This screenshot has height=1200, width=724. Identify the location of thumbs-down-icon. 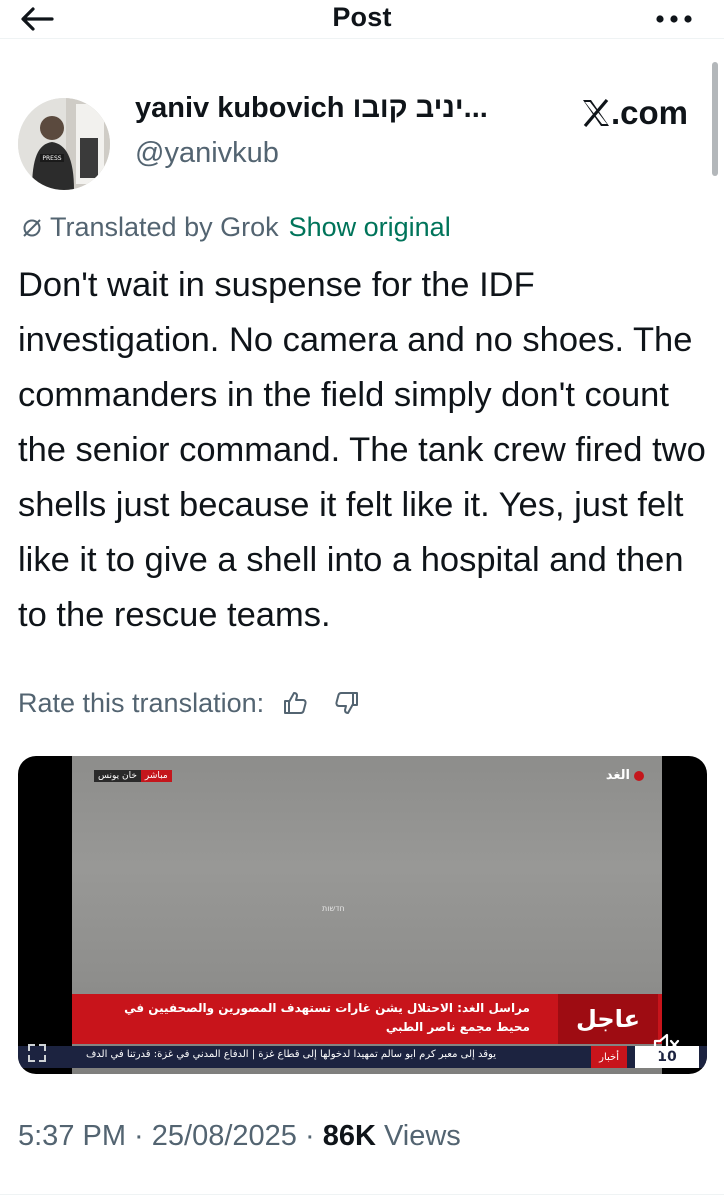
(347, 703).